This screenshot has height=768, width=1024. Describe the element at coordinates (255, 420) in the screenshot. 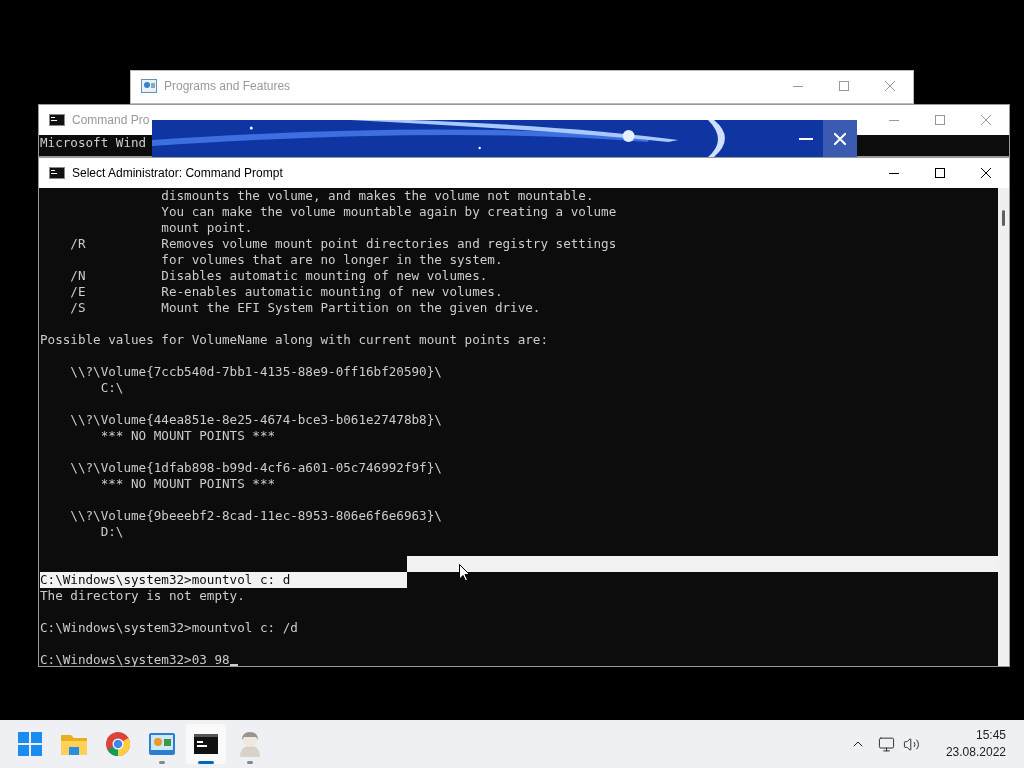

I see `console-line: \\?\Volume{44ea851e-8e25-4674-bce3-b061e27478b8}\` at that location.